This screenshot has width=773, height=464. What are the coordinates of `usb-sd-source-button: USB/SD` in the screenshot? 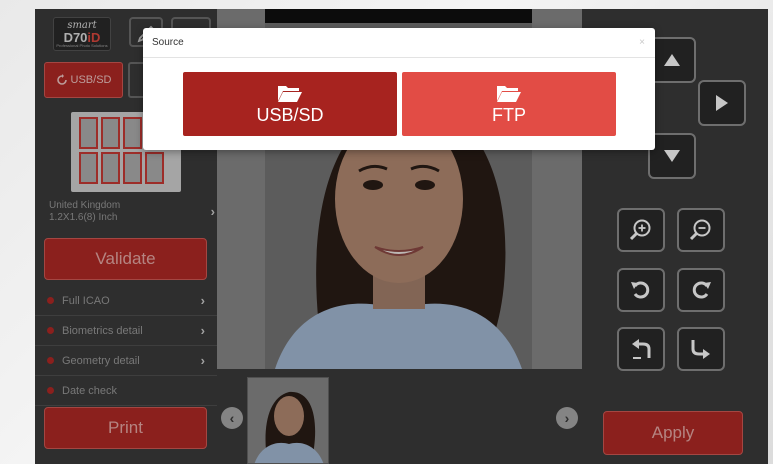 It's located at (290, 104).